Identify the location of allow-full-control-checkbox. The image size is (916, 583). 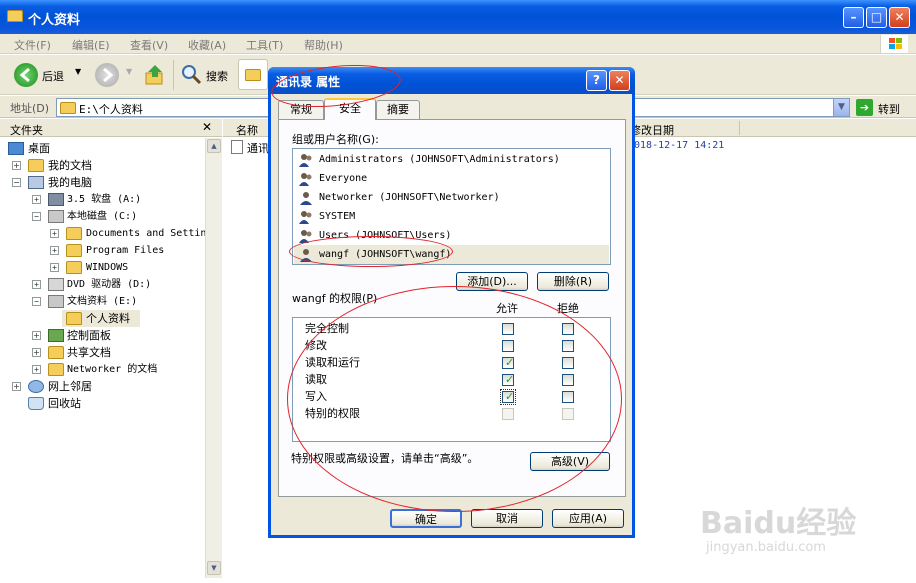
(508, 329).